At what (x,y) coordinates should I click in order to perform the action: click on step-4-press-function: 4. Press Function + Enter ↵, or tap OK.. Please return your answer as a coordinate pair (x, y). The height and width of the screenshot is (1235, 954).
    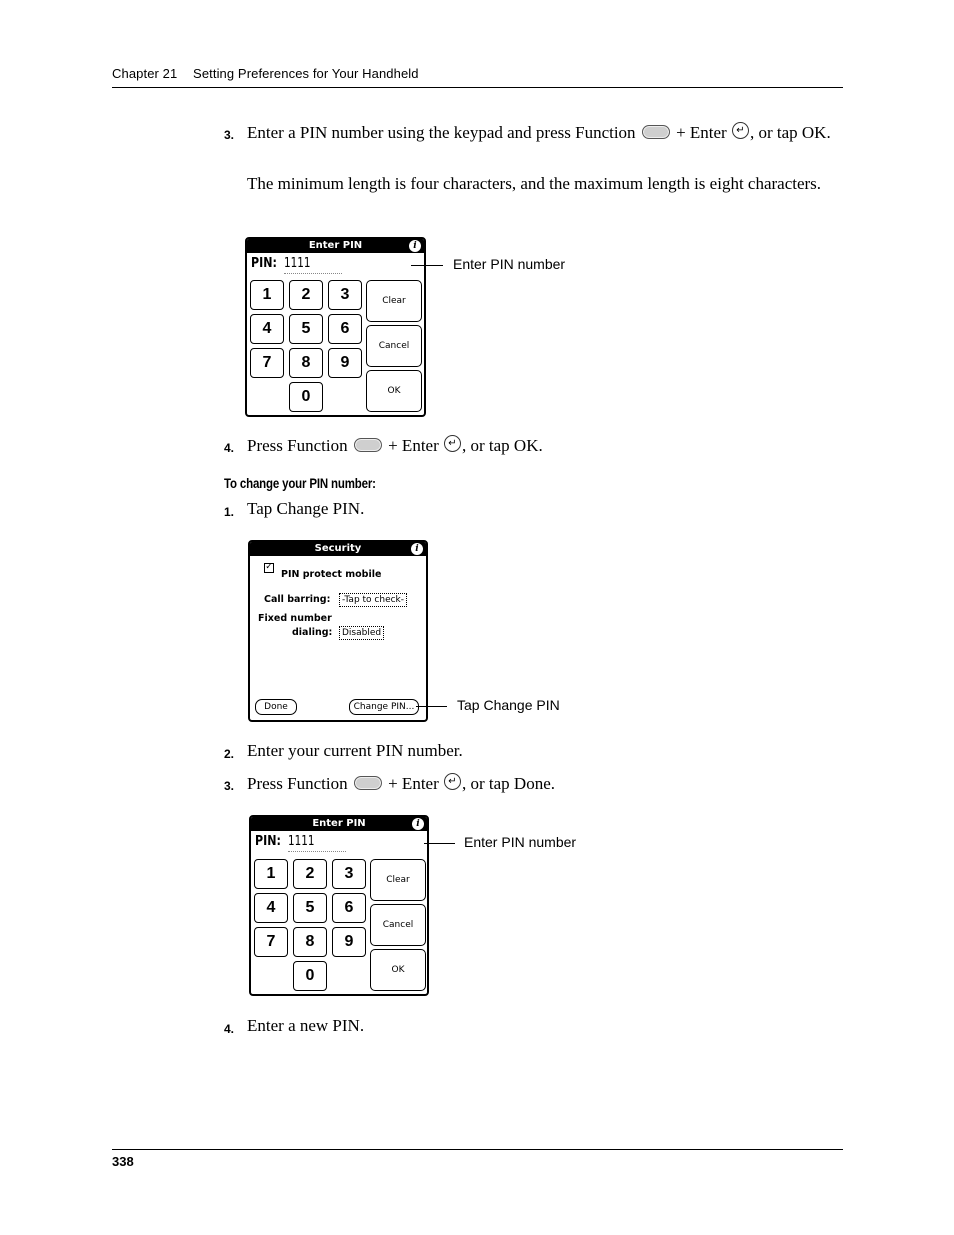
    Looking at the image, I should click on (529, 445).